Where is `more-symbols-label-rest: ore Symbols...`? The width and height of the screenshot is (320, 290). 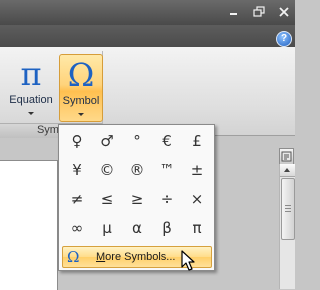
more-symbols-label-rest: ore Symbols... is located at coordinates (140, 257).